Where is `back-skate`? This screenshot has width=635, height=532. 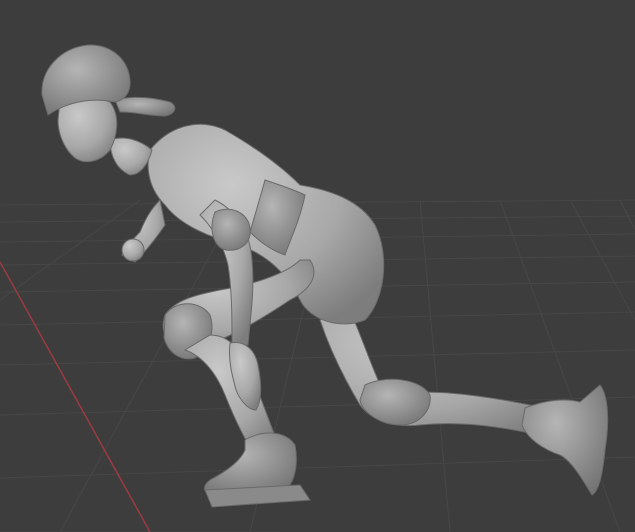
back-skate is located at coordinates (565, 440).